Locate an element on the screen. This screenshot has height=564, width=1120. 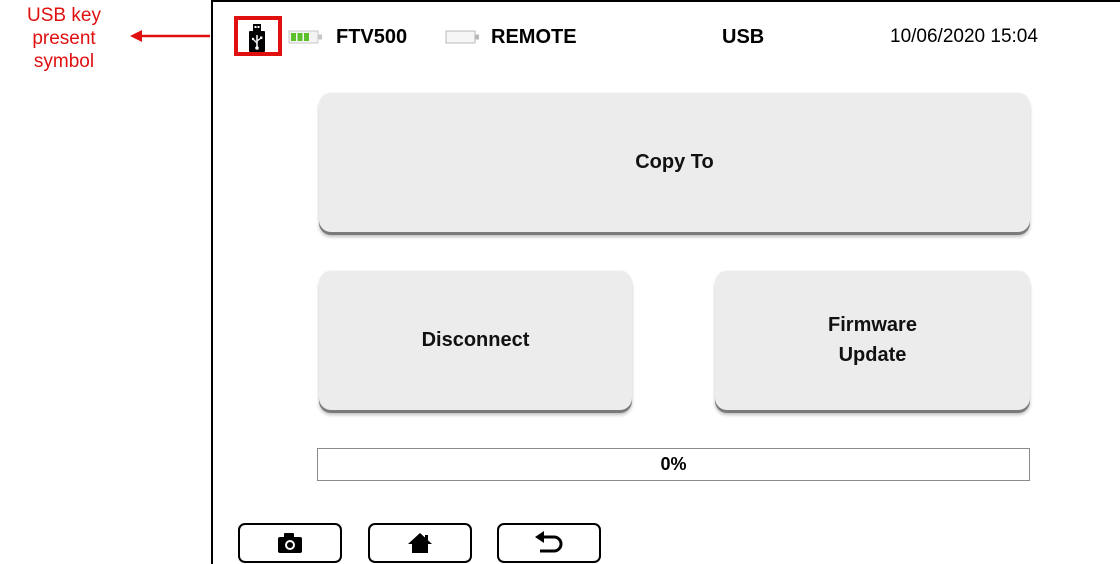
usb-key-icon is located at coordinates (257, 38).